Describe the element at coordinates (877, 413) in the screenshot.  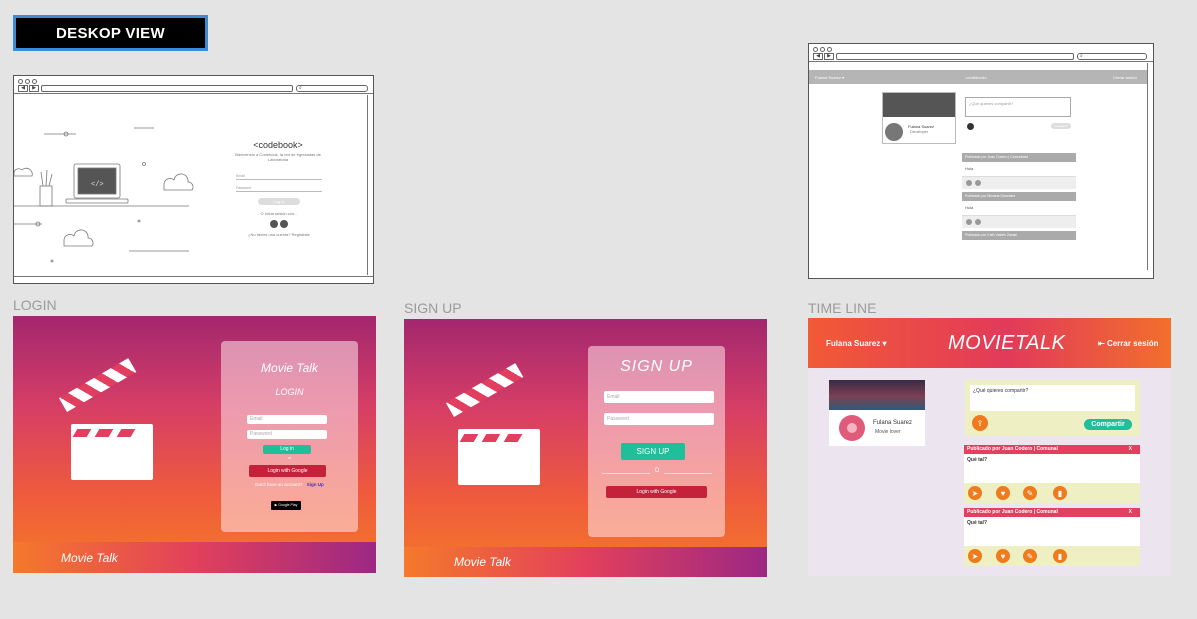
I see `profile-card: Fulana Suarez Movie lover` at that location.